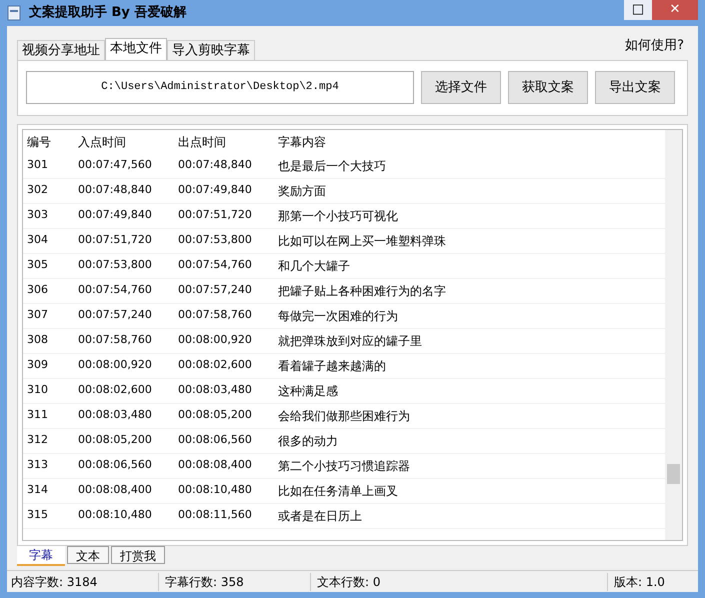  What do you see at coordinates (338, 491) in the screenshot?
I see `table-cell-text: 比如在任务清单上画叉` at bounding box center [338, 491].